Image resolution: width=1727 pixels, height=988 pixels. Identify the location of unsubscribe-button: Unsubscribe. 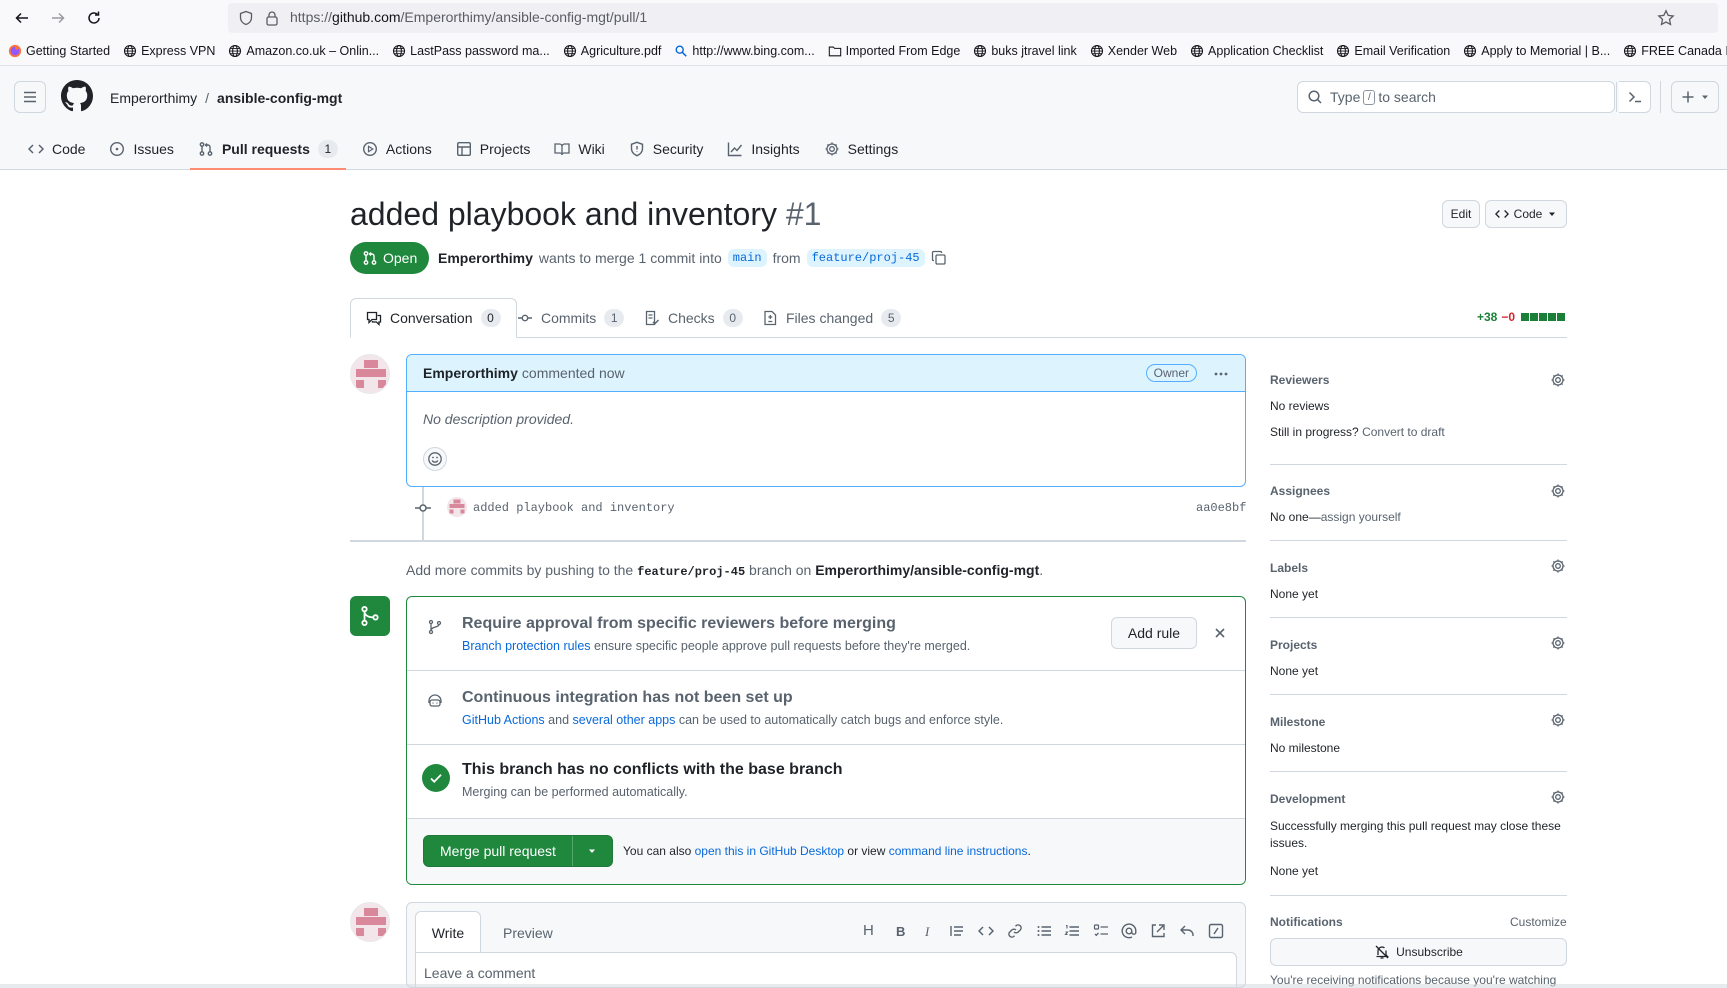
(1418, 952).